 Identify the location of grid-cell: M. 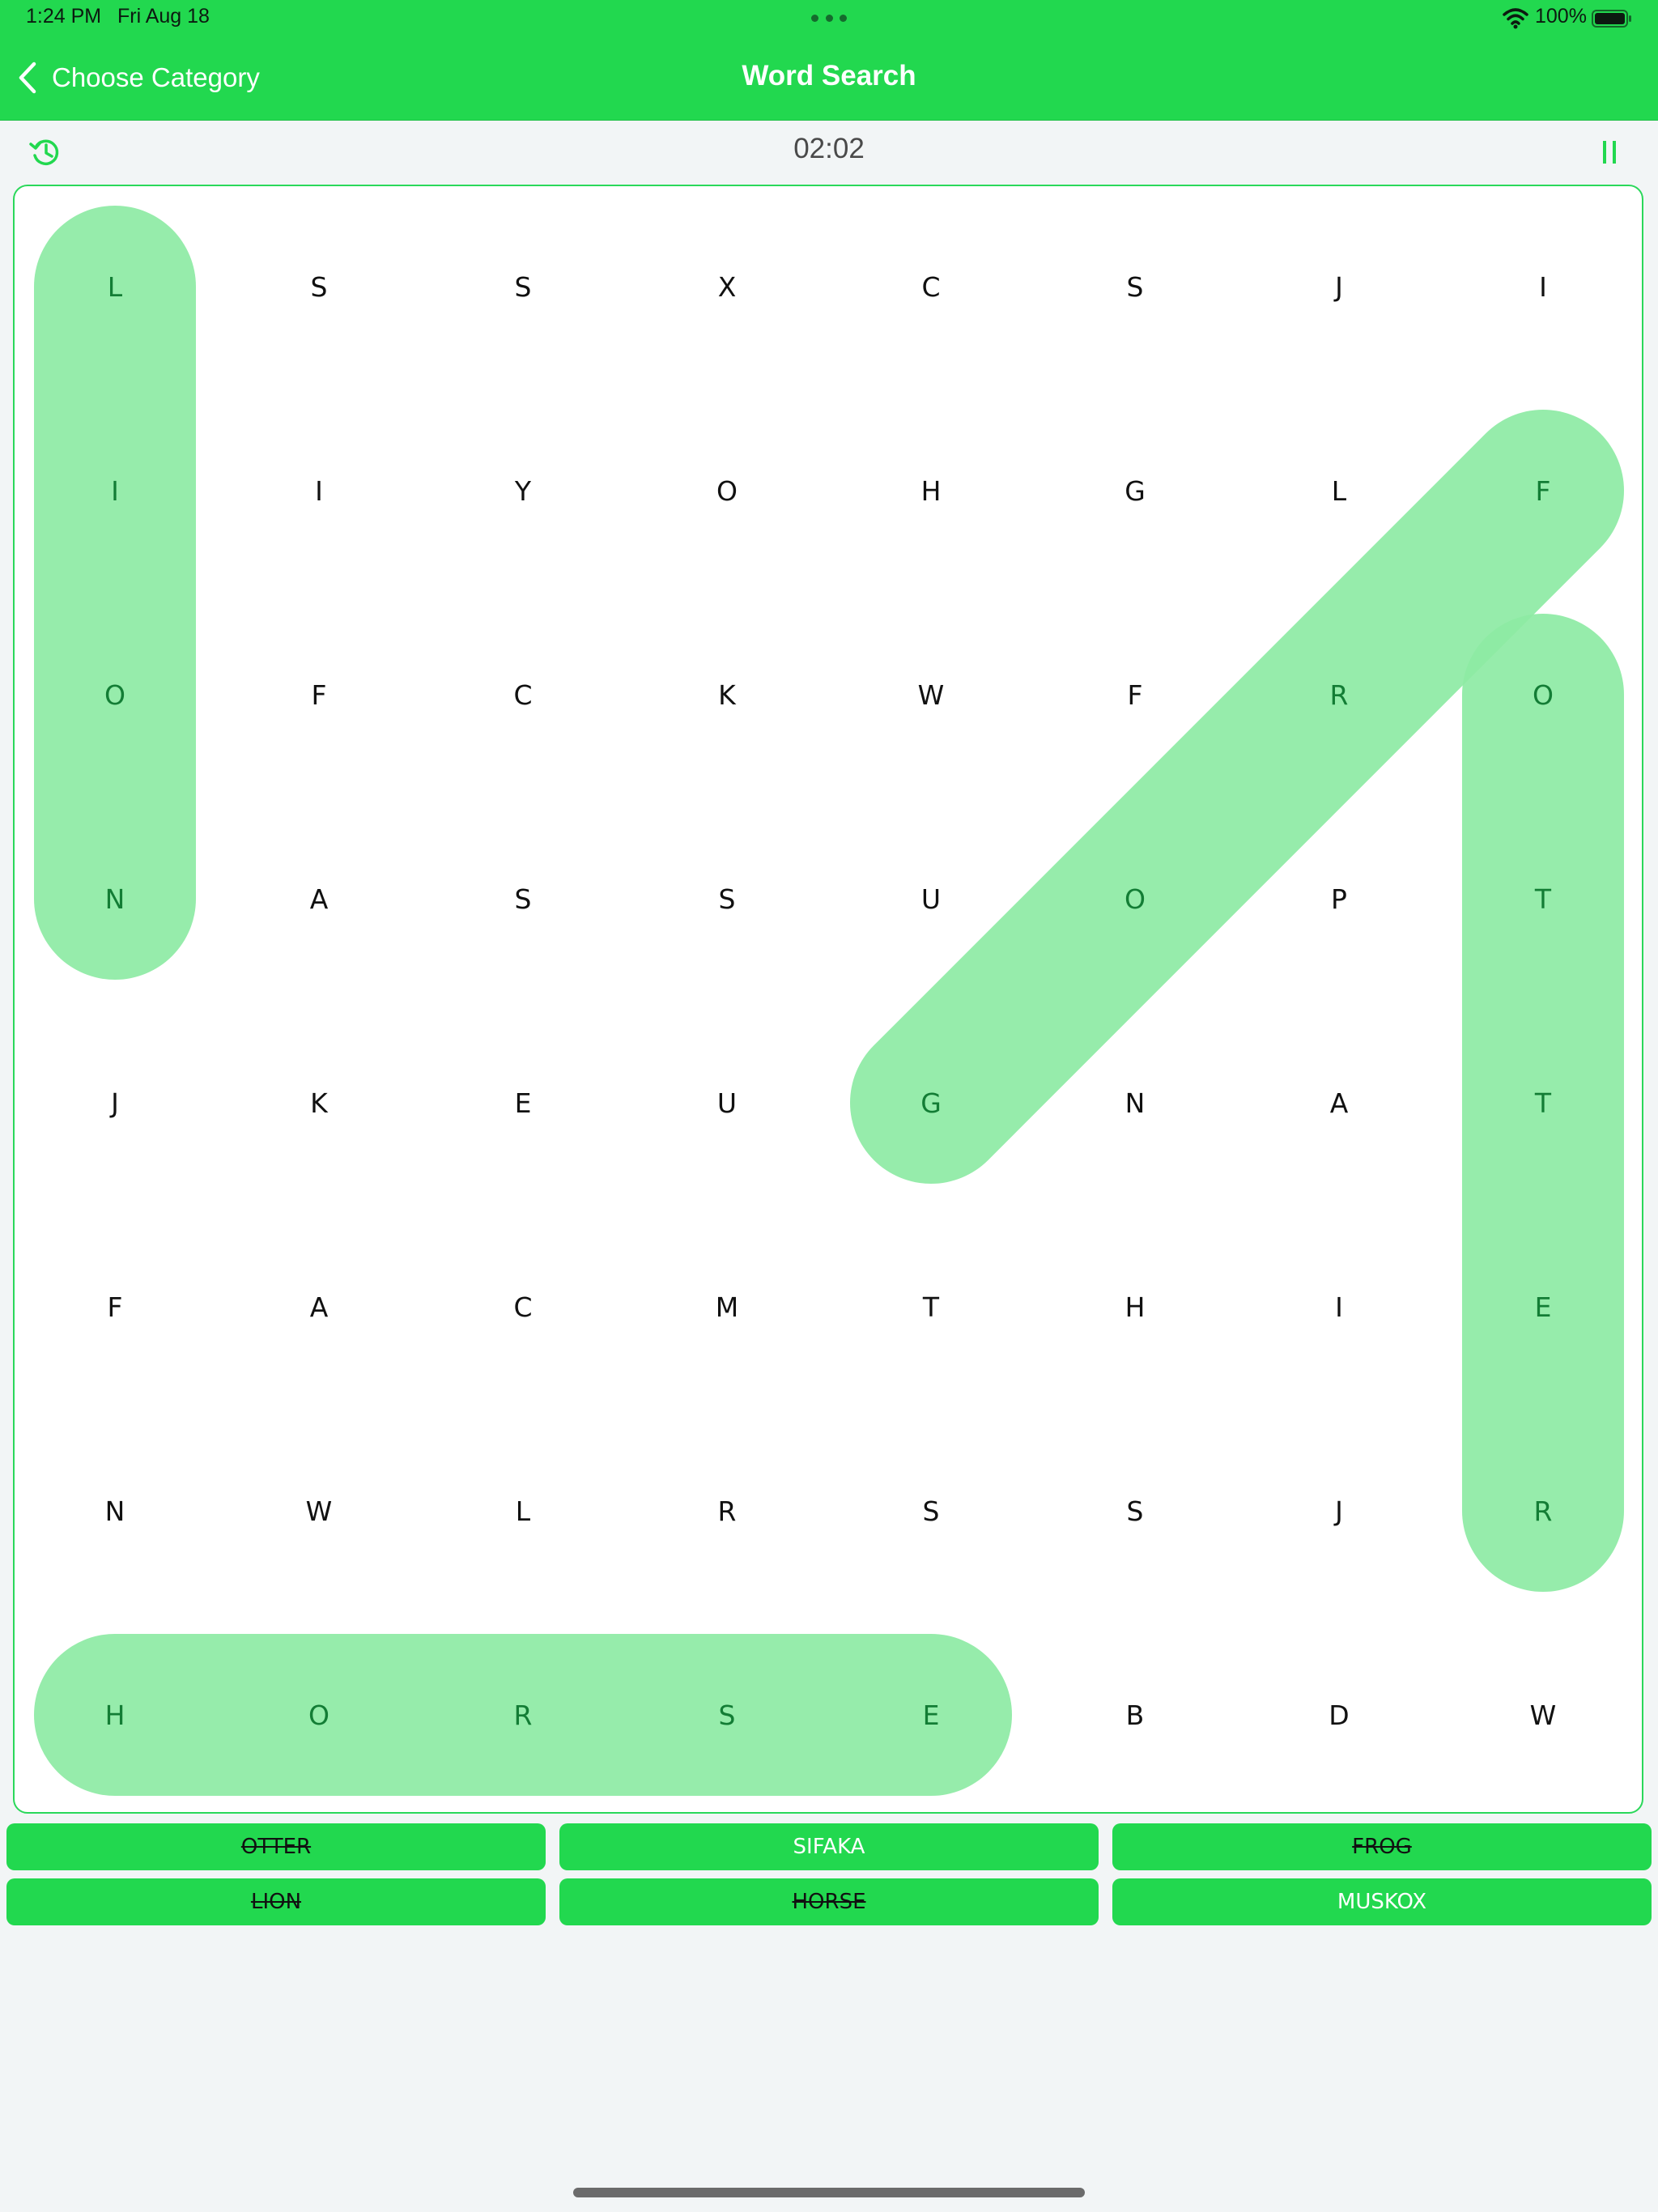
(727, 1307).